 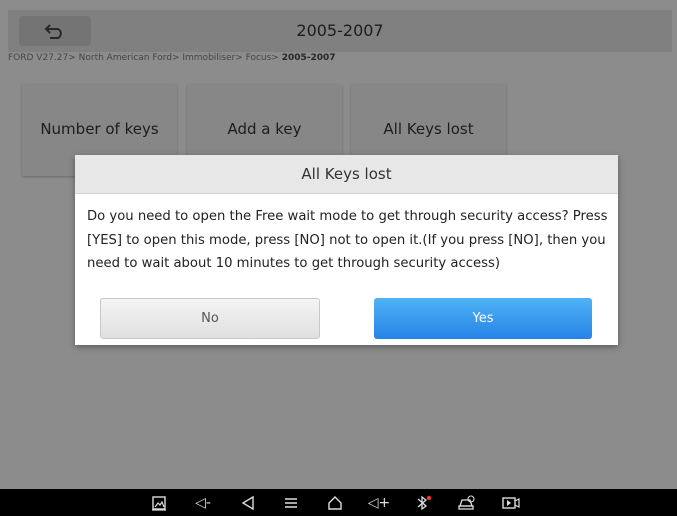 I want to click on gallery-button, so click(x=159, y=502).